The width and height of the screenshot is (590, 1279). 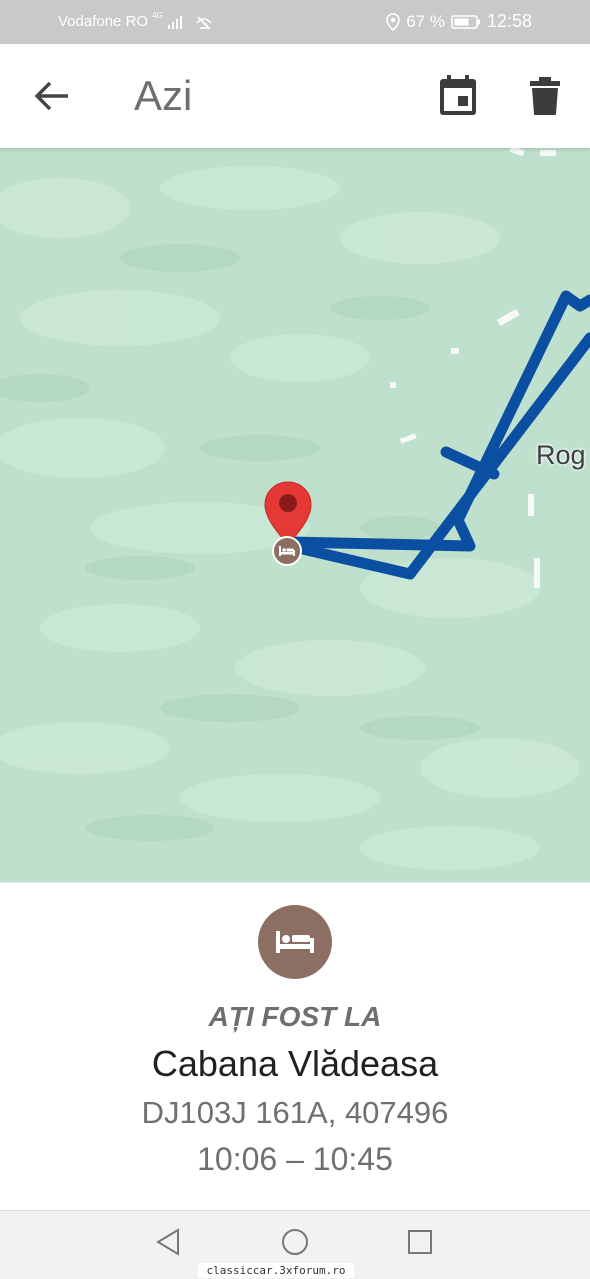 What do you see at coordinates (545, 96) in the screenshot?
I see `trash-icon` at bounding box center [545, 96].